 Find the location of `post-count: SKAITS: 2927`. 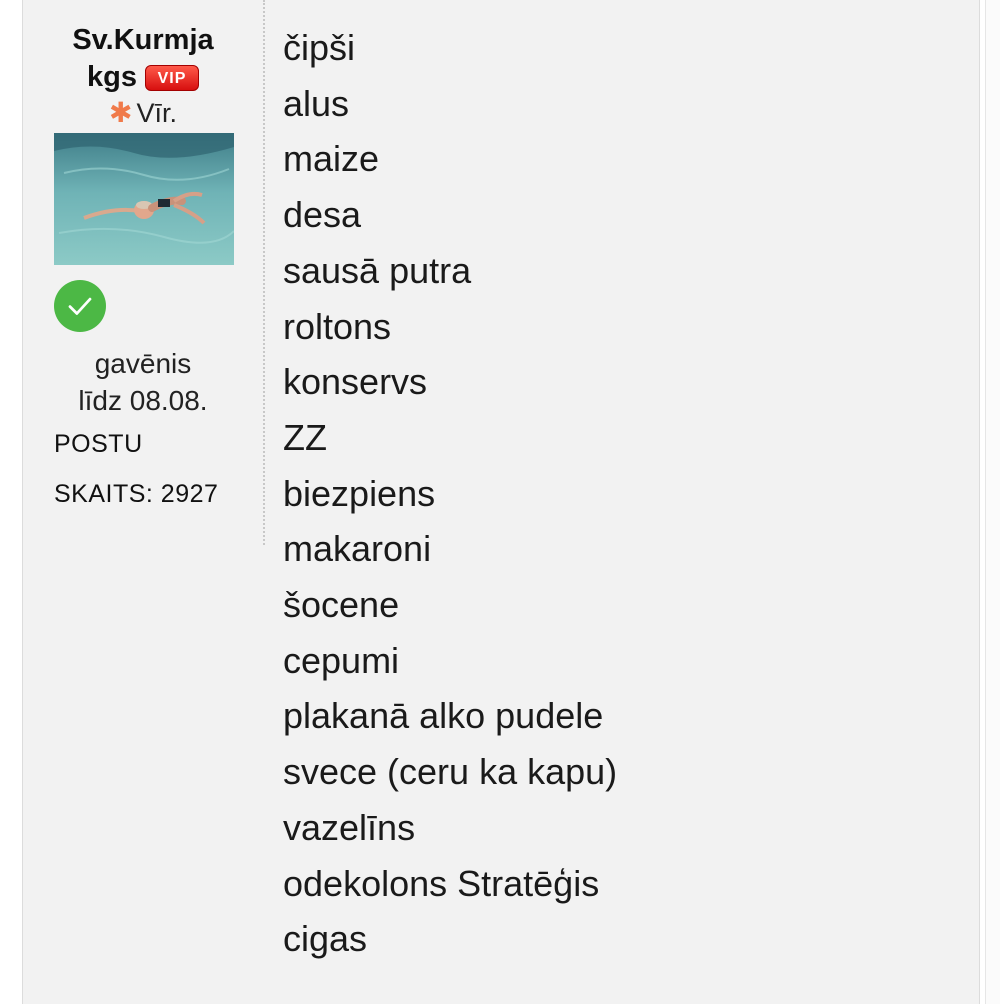

post-count: SKAITS: 2927 is located at coordinates (136, 494).